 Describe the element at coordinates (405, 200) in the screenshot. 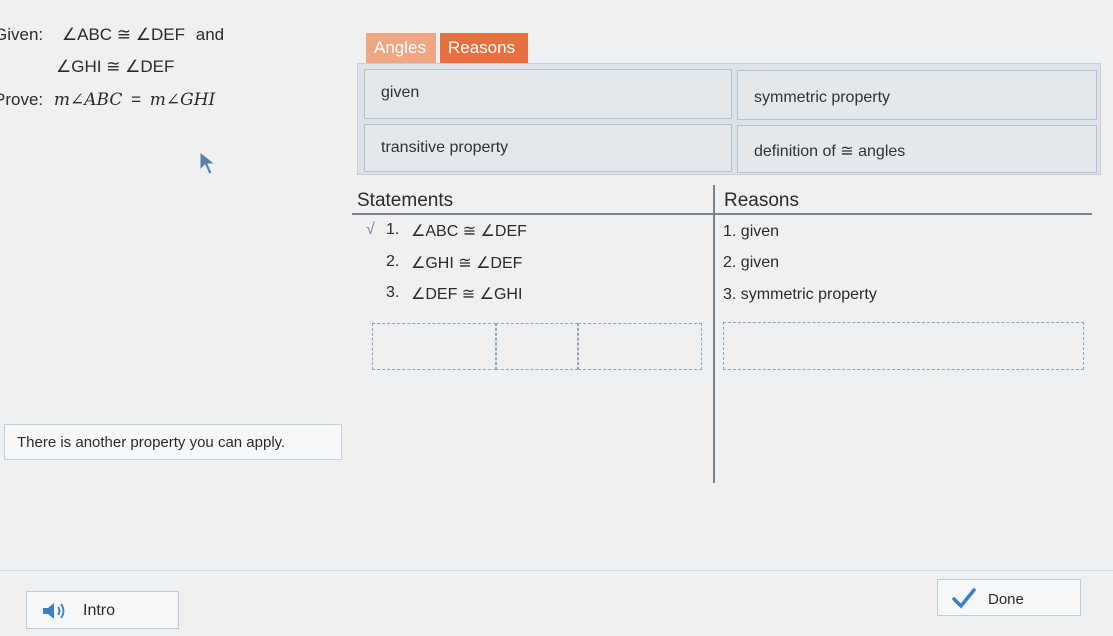

I see `statements-header: Statements` at that location.